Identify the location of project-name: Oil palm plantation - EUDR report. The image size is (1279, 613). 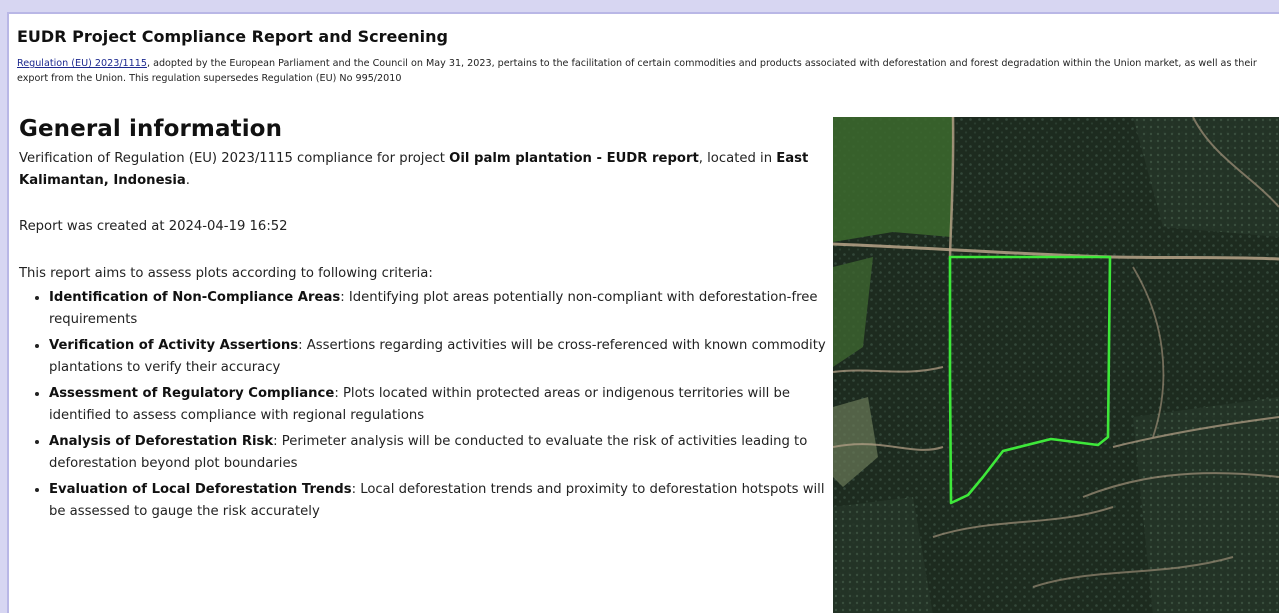
(574, 158).